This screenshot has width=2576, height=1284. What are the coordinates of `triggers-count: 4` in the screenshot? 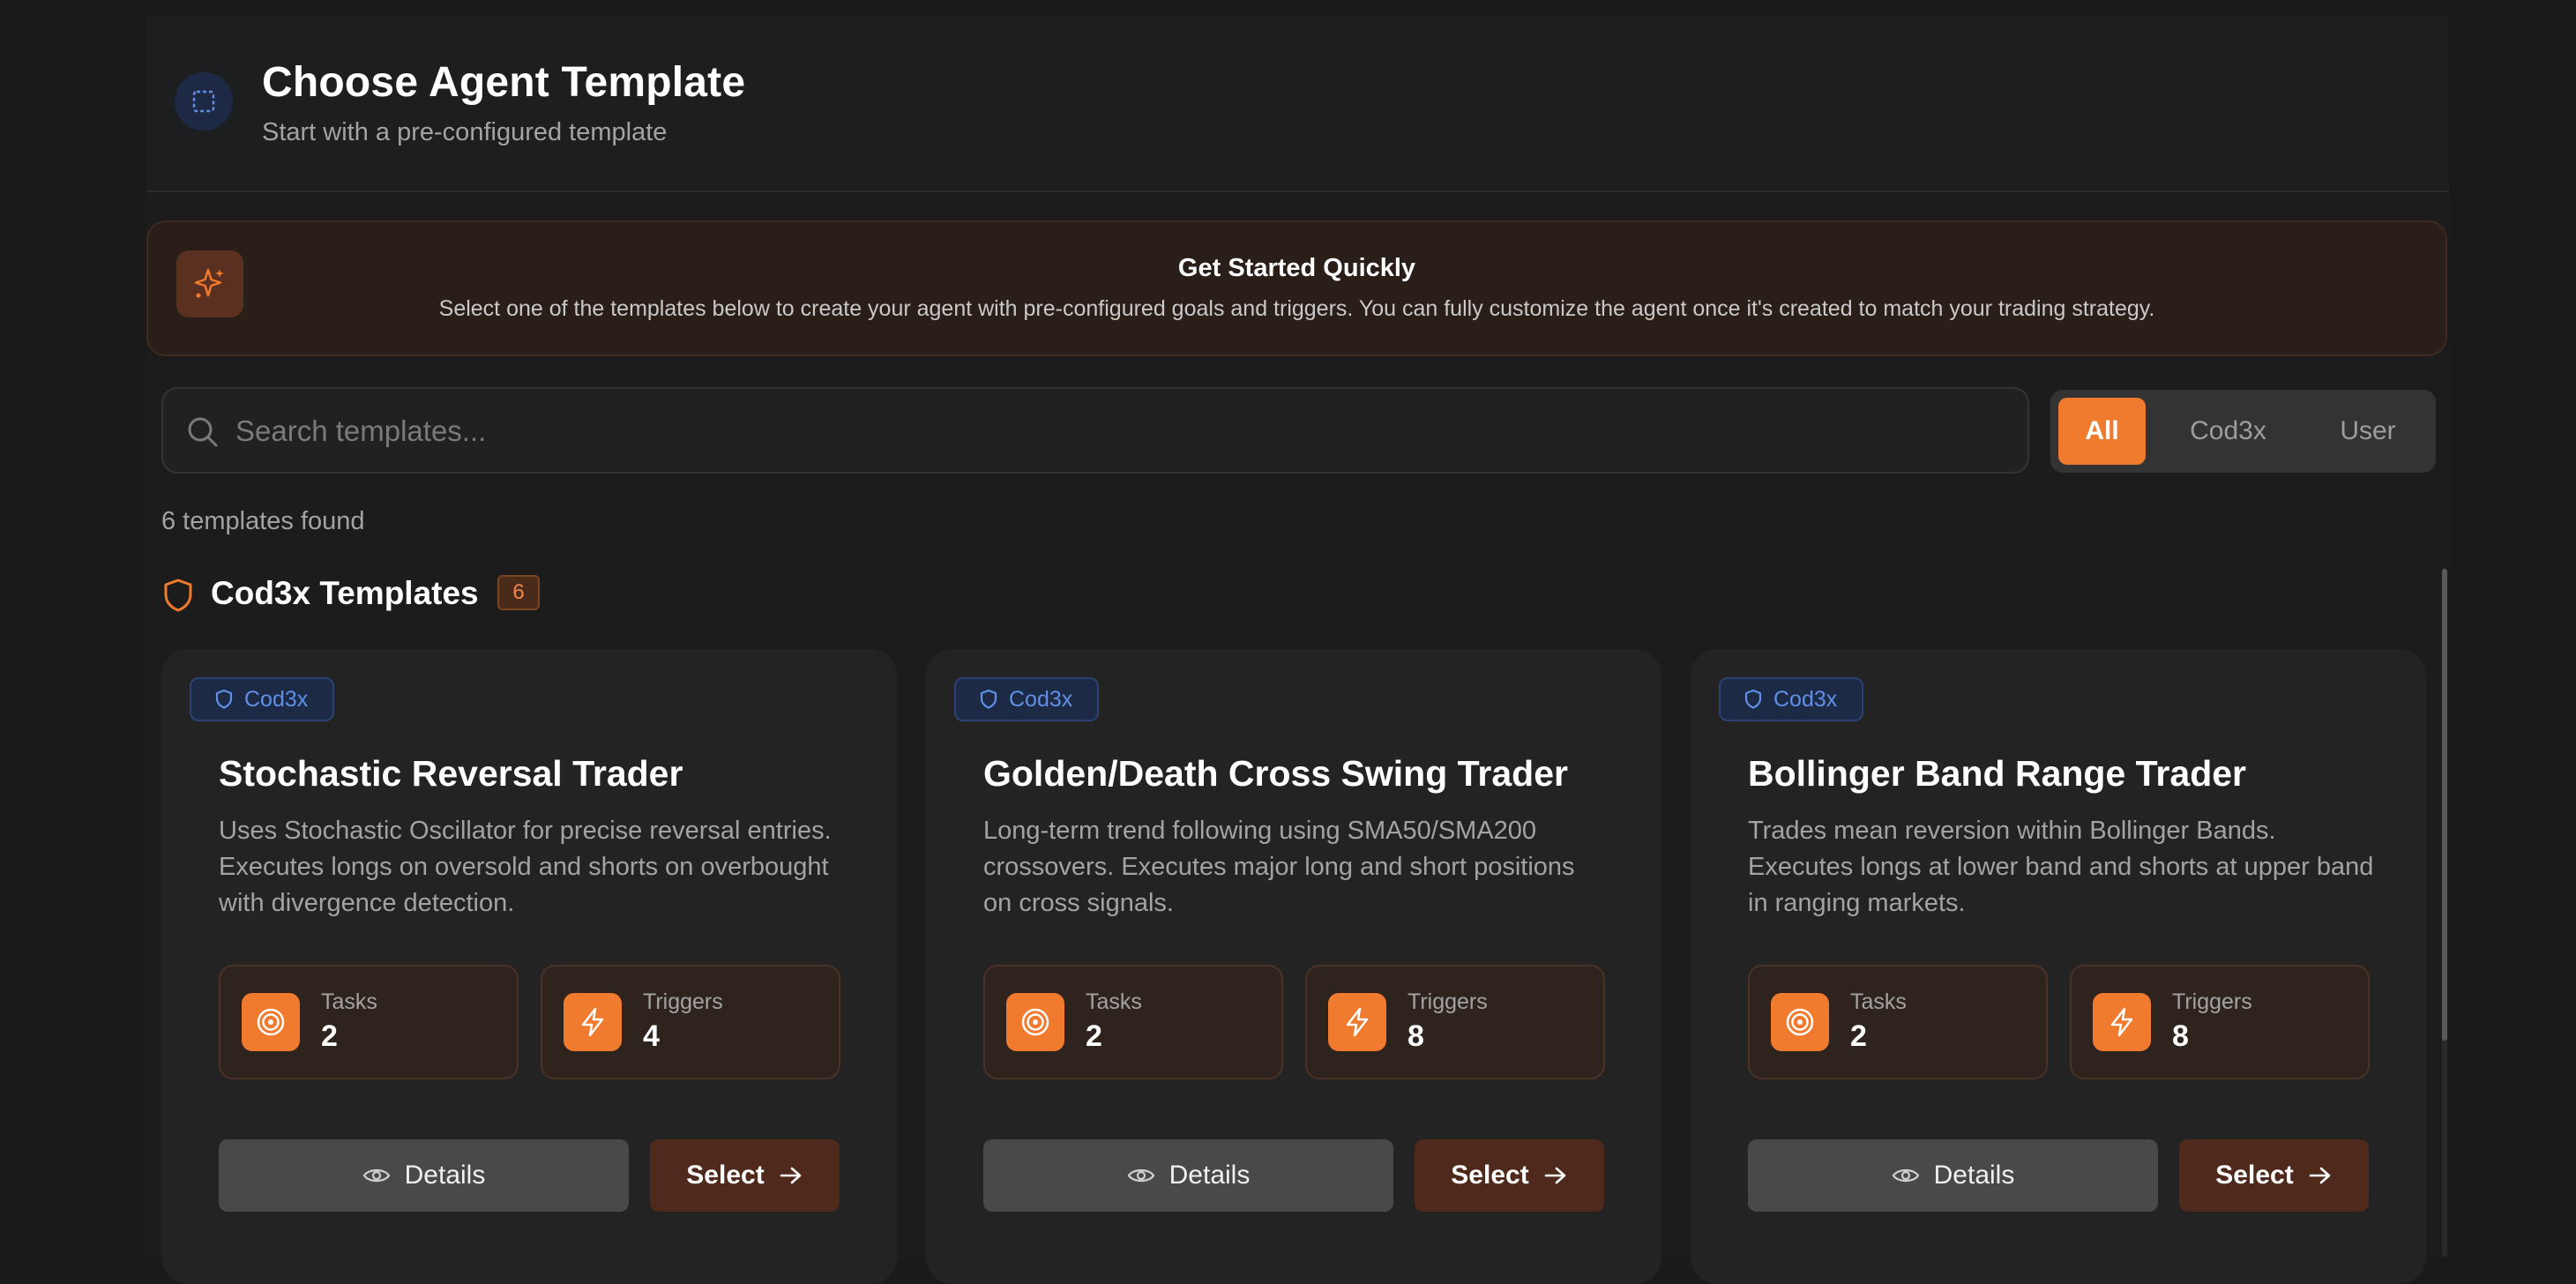 It's located at (651, 1036).